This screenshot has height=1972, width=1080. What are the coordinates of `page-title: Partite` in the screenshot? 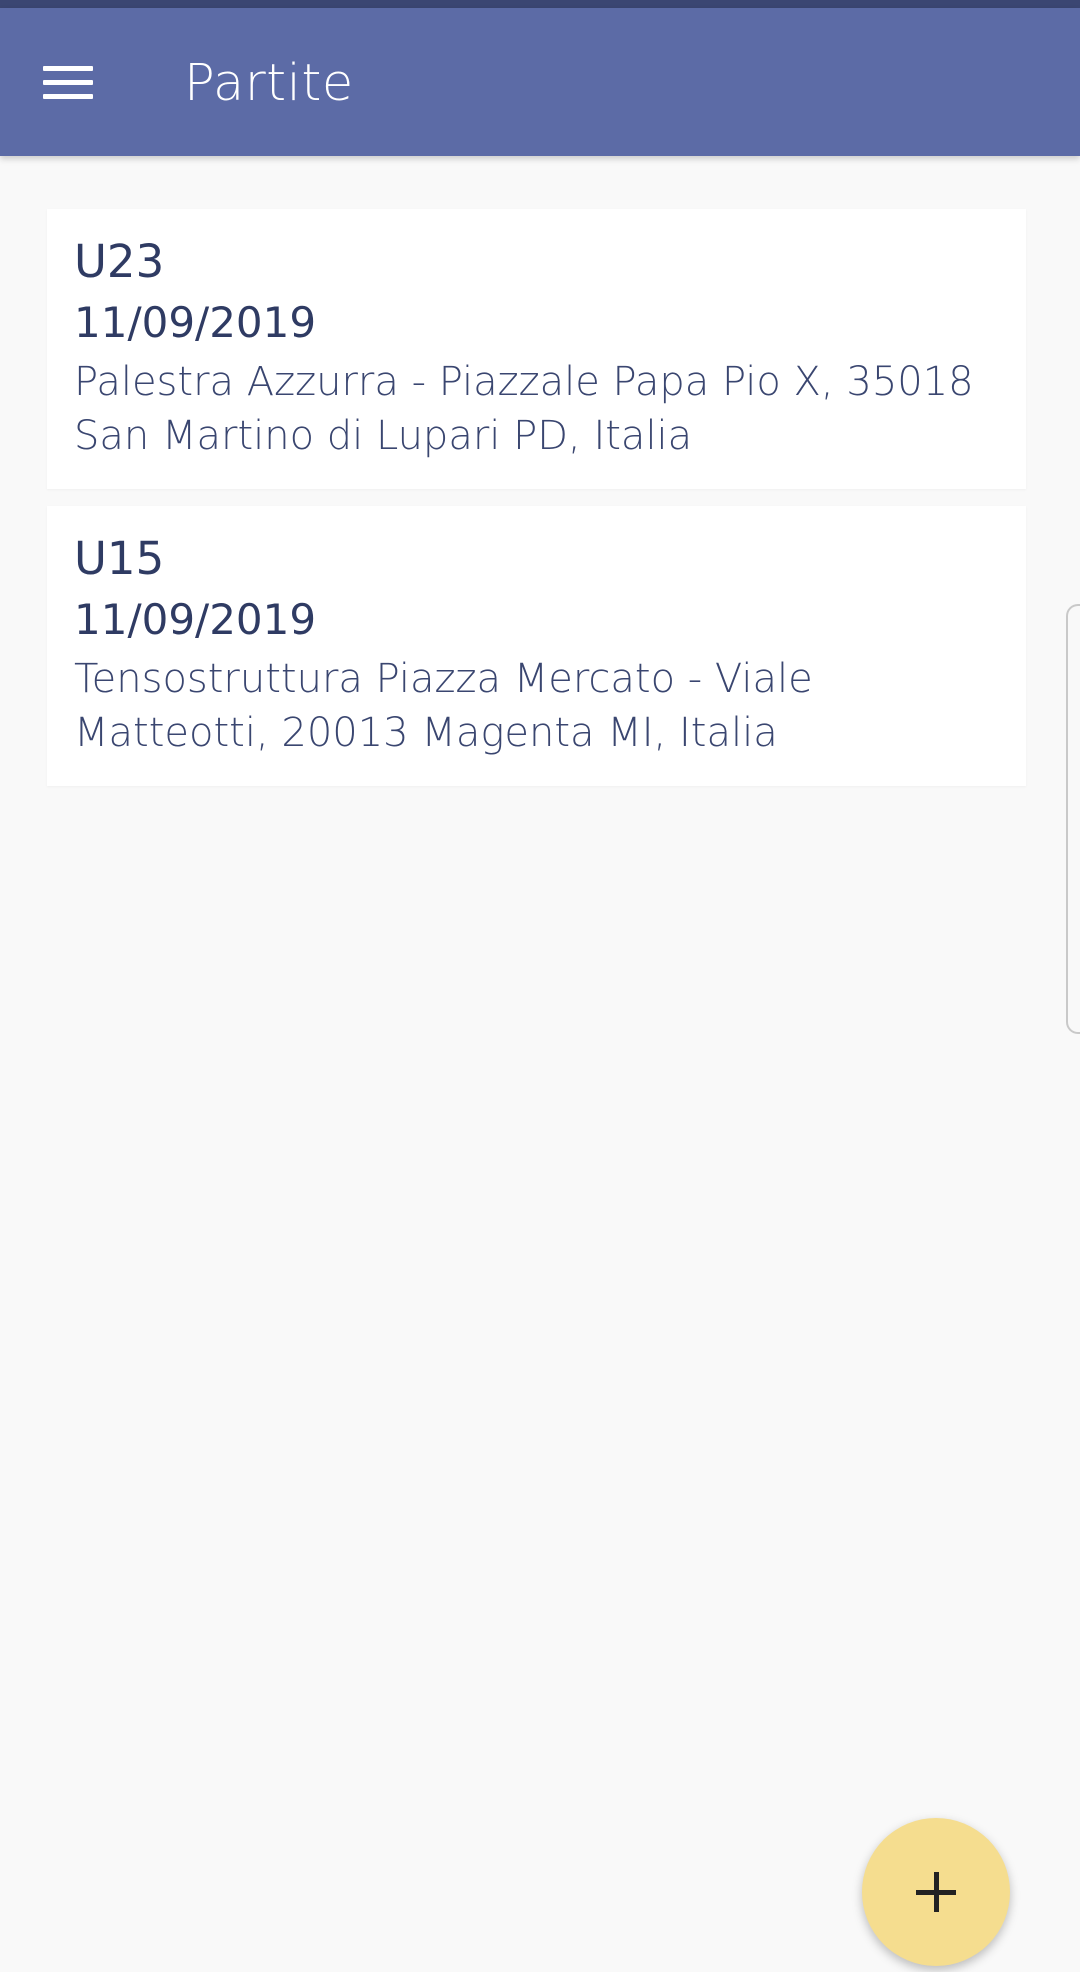 It's located at (269, 83).